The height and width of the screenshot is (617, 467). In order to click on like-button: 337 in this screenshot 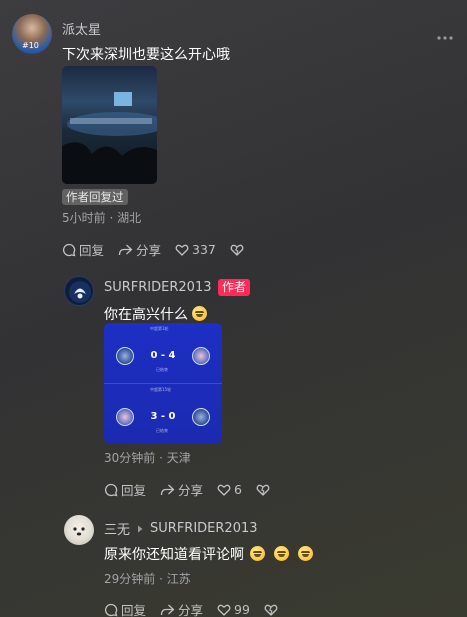, I will do `click(195, 249)`.